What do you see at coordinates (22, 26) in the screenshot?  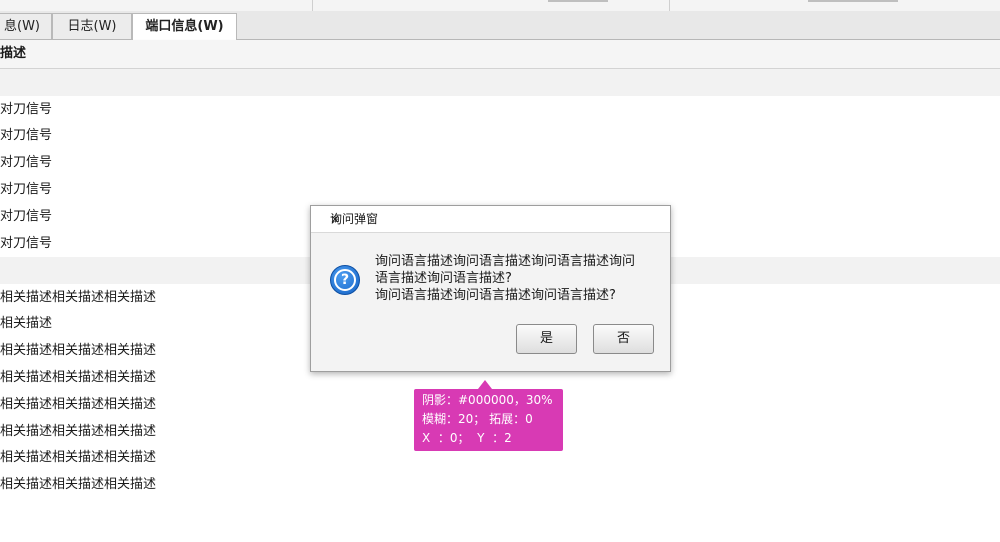 I see `tab-label: 息(W)` at bounding box center [22, 26].